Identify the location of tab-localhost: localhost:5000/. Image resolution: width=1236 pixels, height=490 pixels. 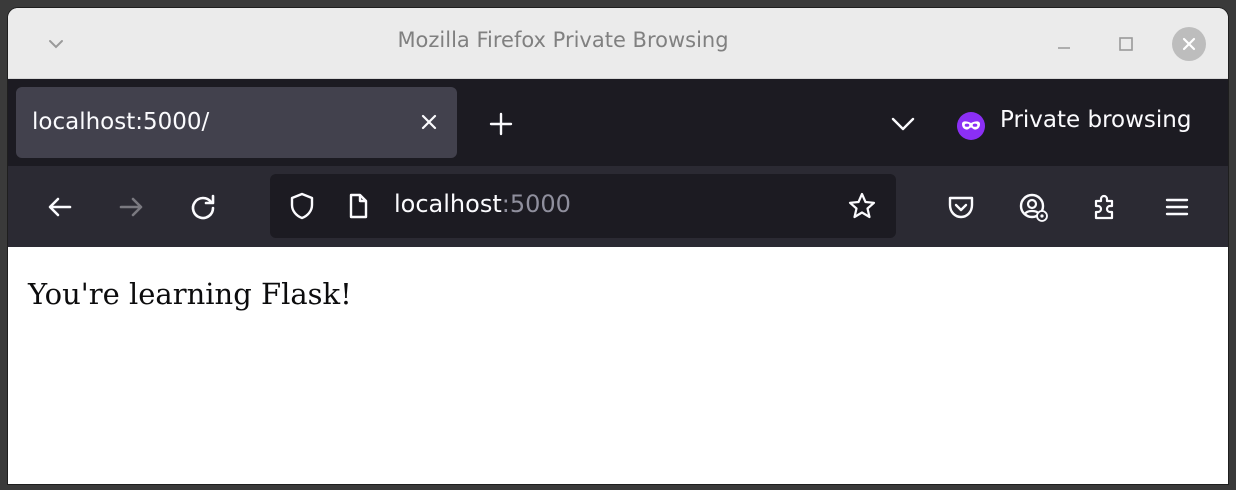
(236, 122).